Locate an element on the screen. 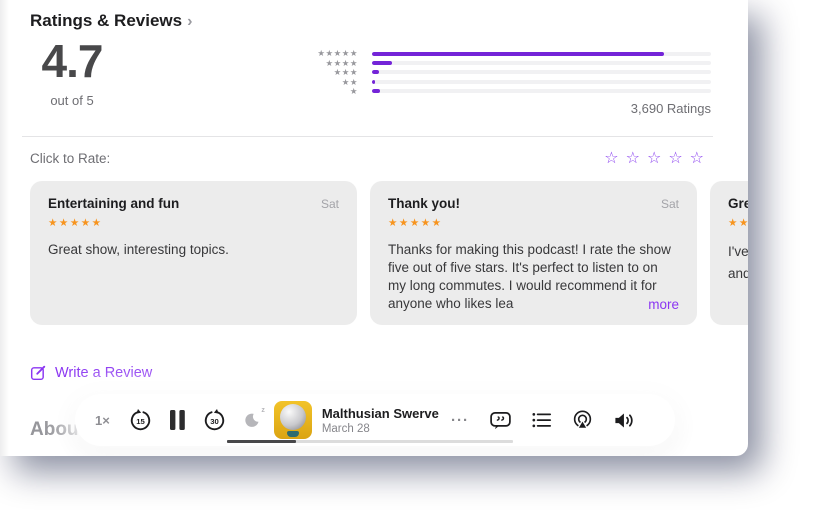  episode-artwork is located at coordinates (292, 420).